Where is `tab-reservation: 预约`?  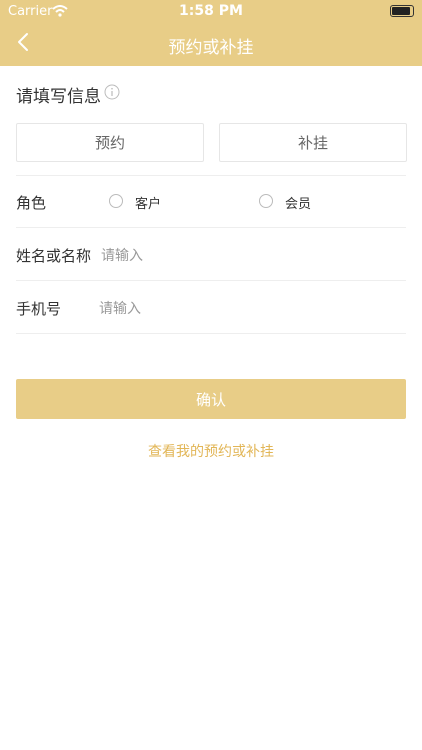
tab-reservation: 预约 is located at coordinates (110, 142).